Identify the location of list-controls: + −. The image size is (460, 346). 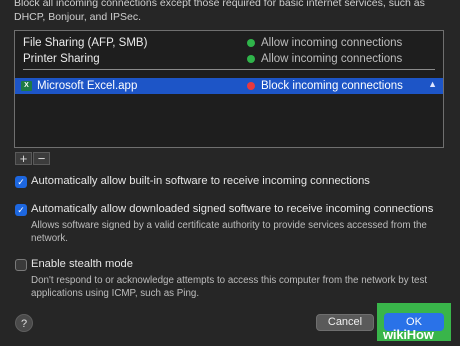
(32, 158).